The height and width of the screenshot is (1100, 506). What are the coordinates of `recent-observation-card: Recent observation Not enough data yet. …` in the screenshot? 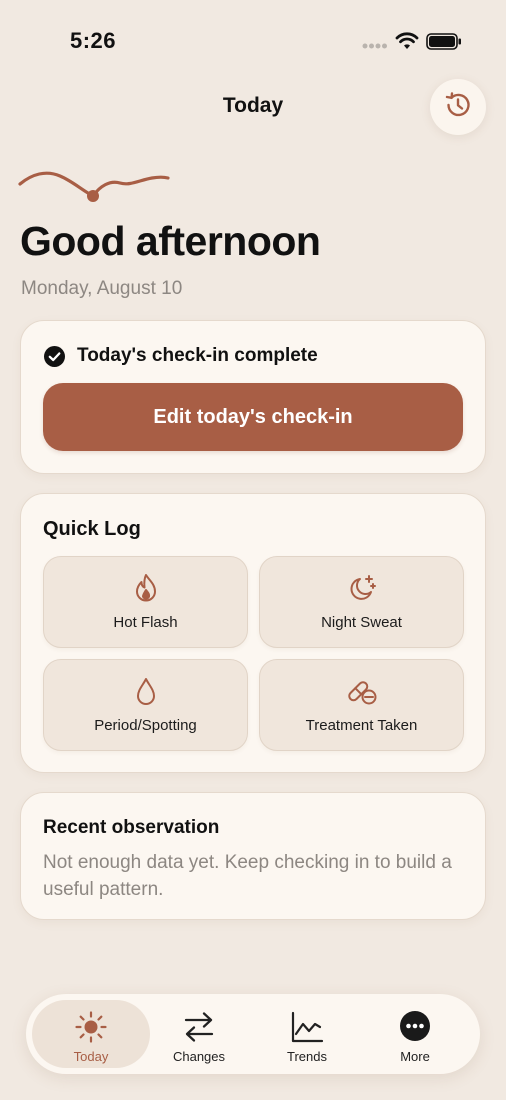 It's located at (253, 856).